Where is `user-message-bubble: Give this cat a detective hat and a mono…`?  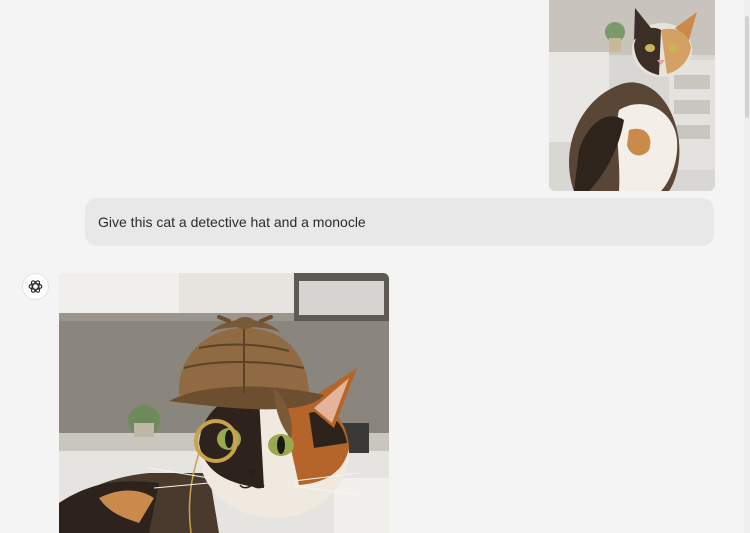 user-message-bubble: Give this cat a detective hat and a mono… is located at coordinates (399, 222).